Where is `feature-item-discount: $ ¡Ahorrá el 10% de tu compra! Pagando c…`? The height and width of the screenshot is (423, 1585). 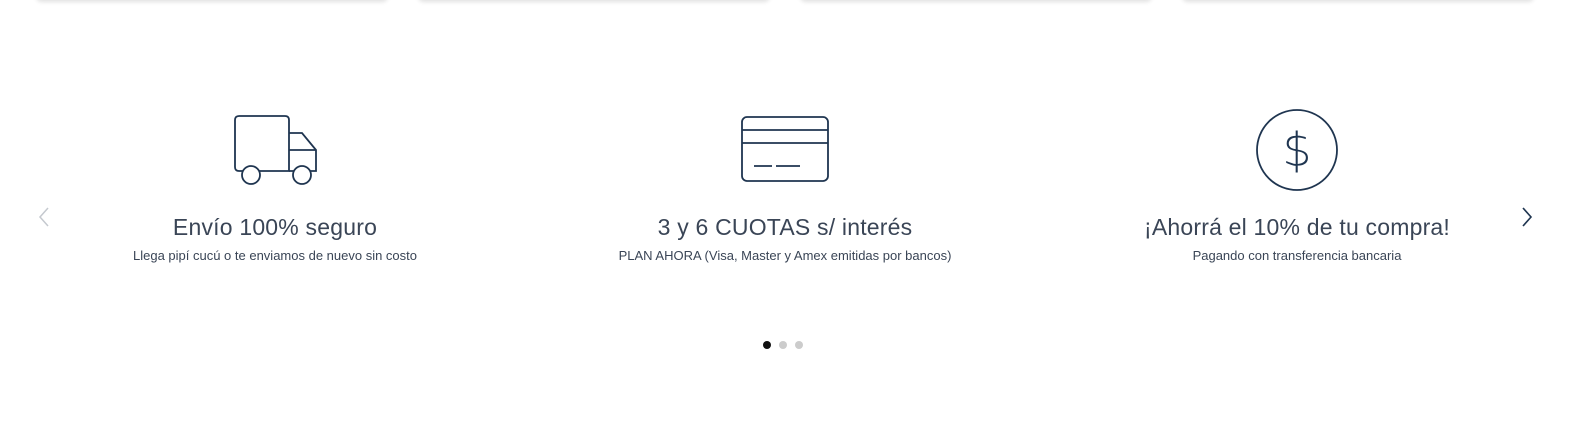
feature-item-discount: $ ¡Ahorrá el 10% de tu compra! Pagando c… is located at coordinates (1297, 187).